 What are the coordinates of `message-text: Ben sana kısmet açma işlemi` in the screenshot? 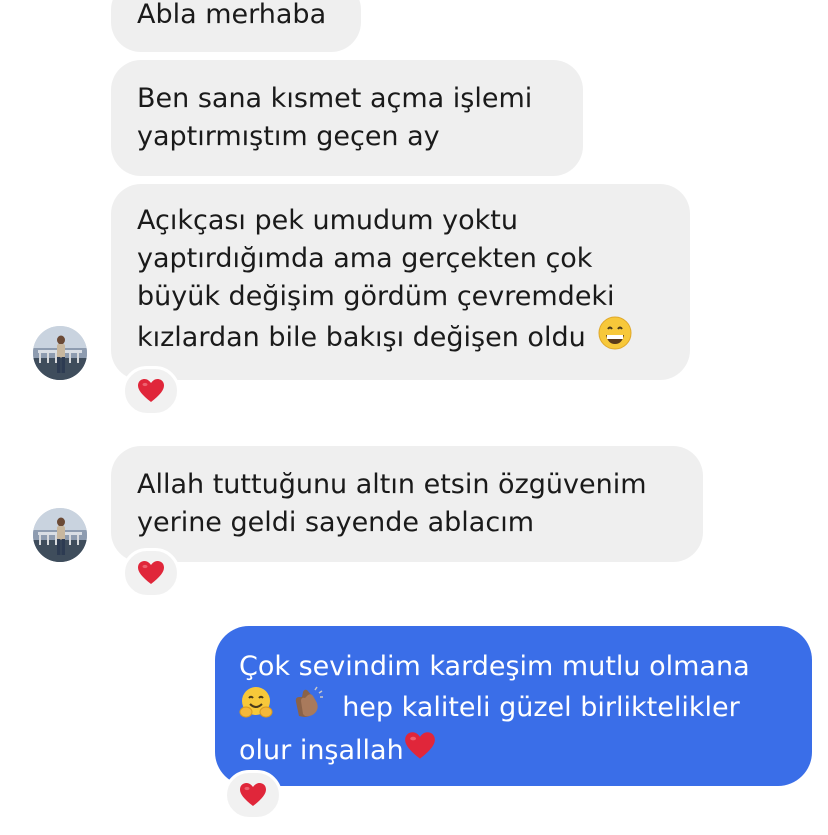 It's located at (335, 98).